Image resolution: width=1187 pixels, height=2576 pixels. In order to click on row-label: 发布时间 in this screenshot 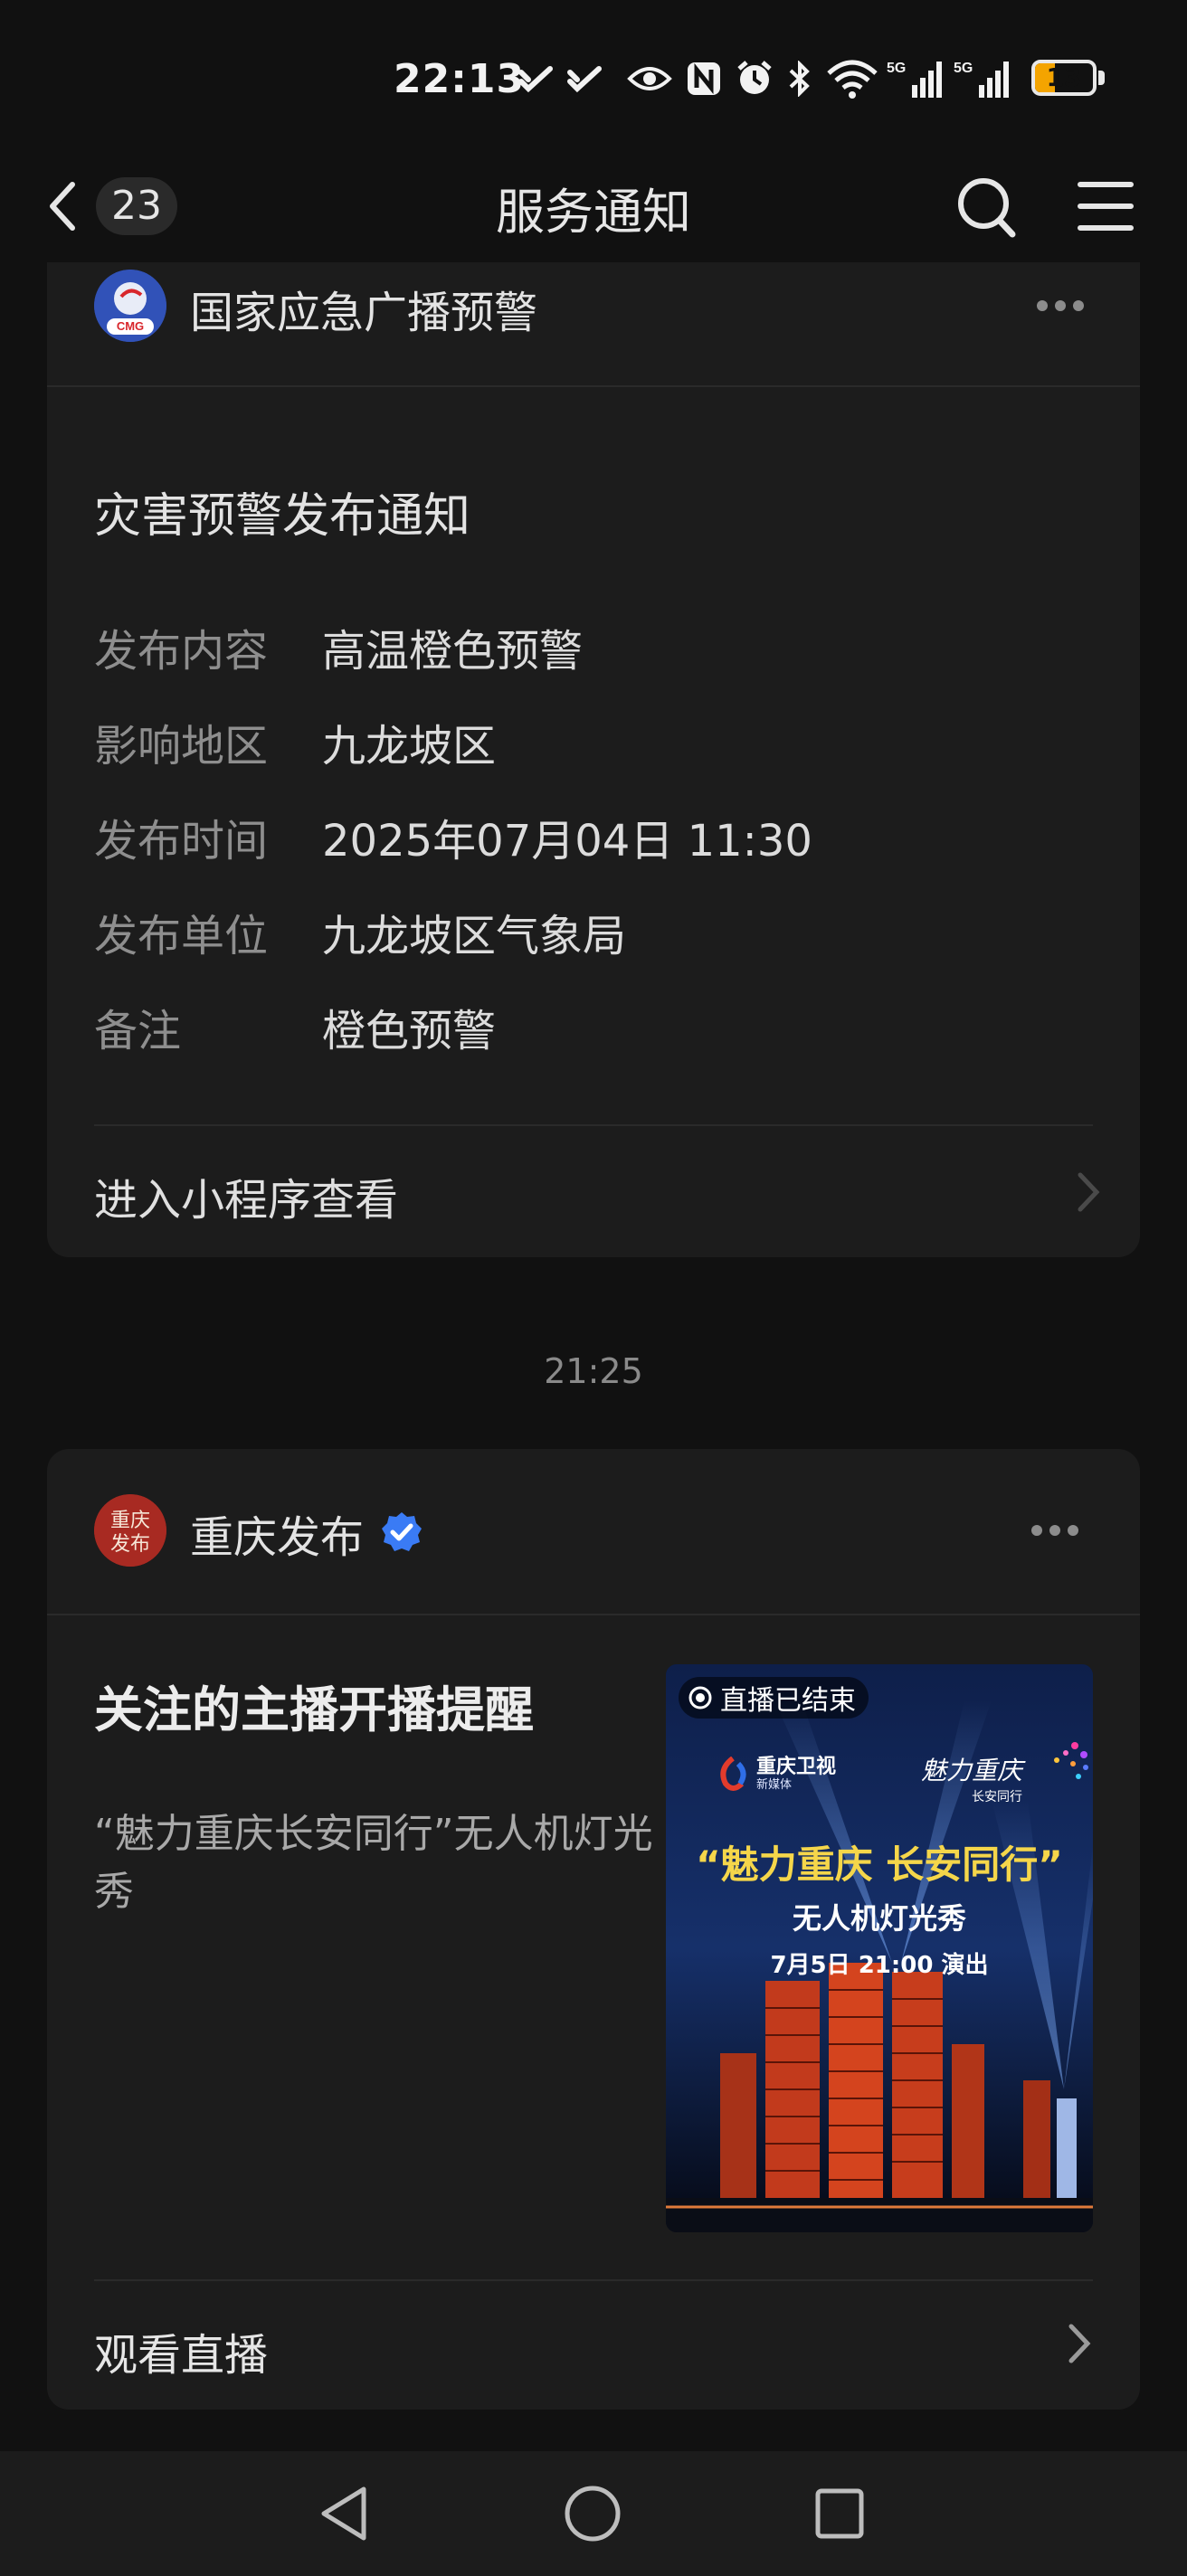, I will do `click(181, 841)`.